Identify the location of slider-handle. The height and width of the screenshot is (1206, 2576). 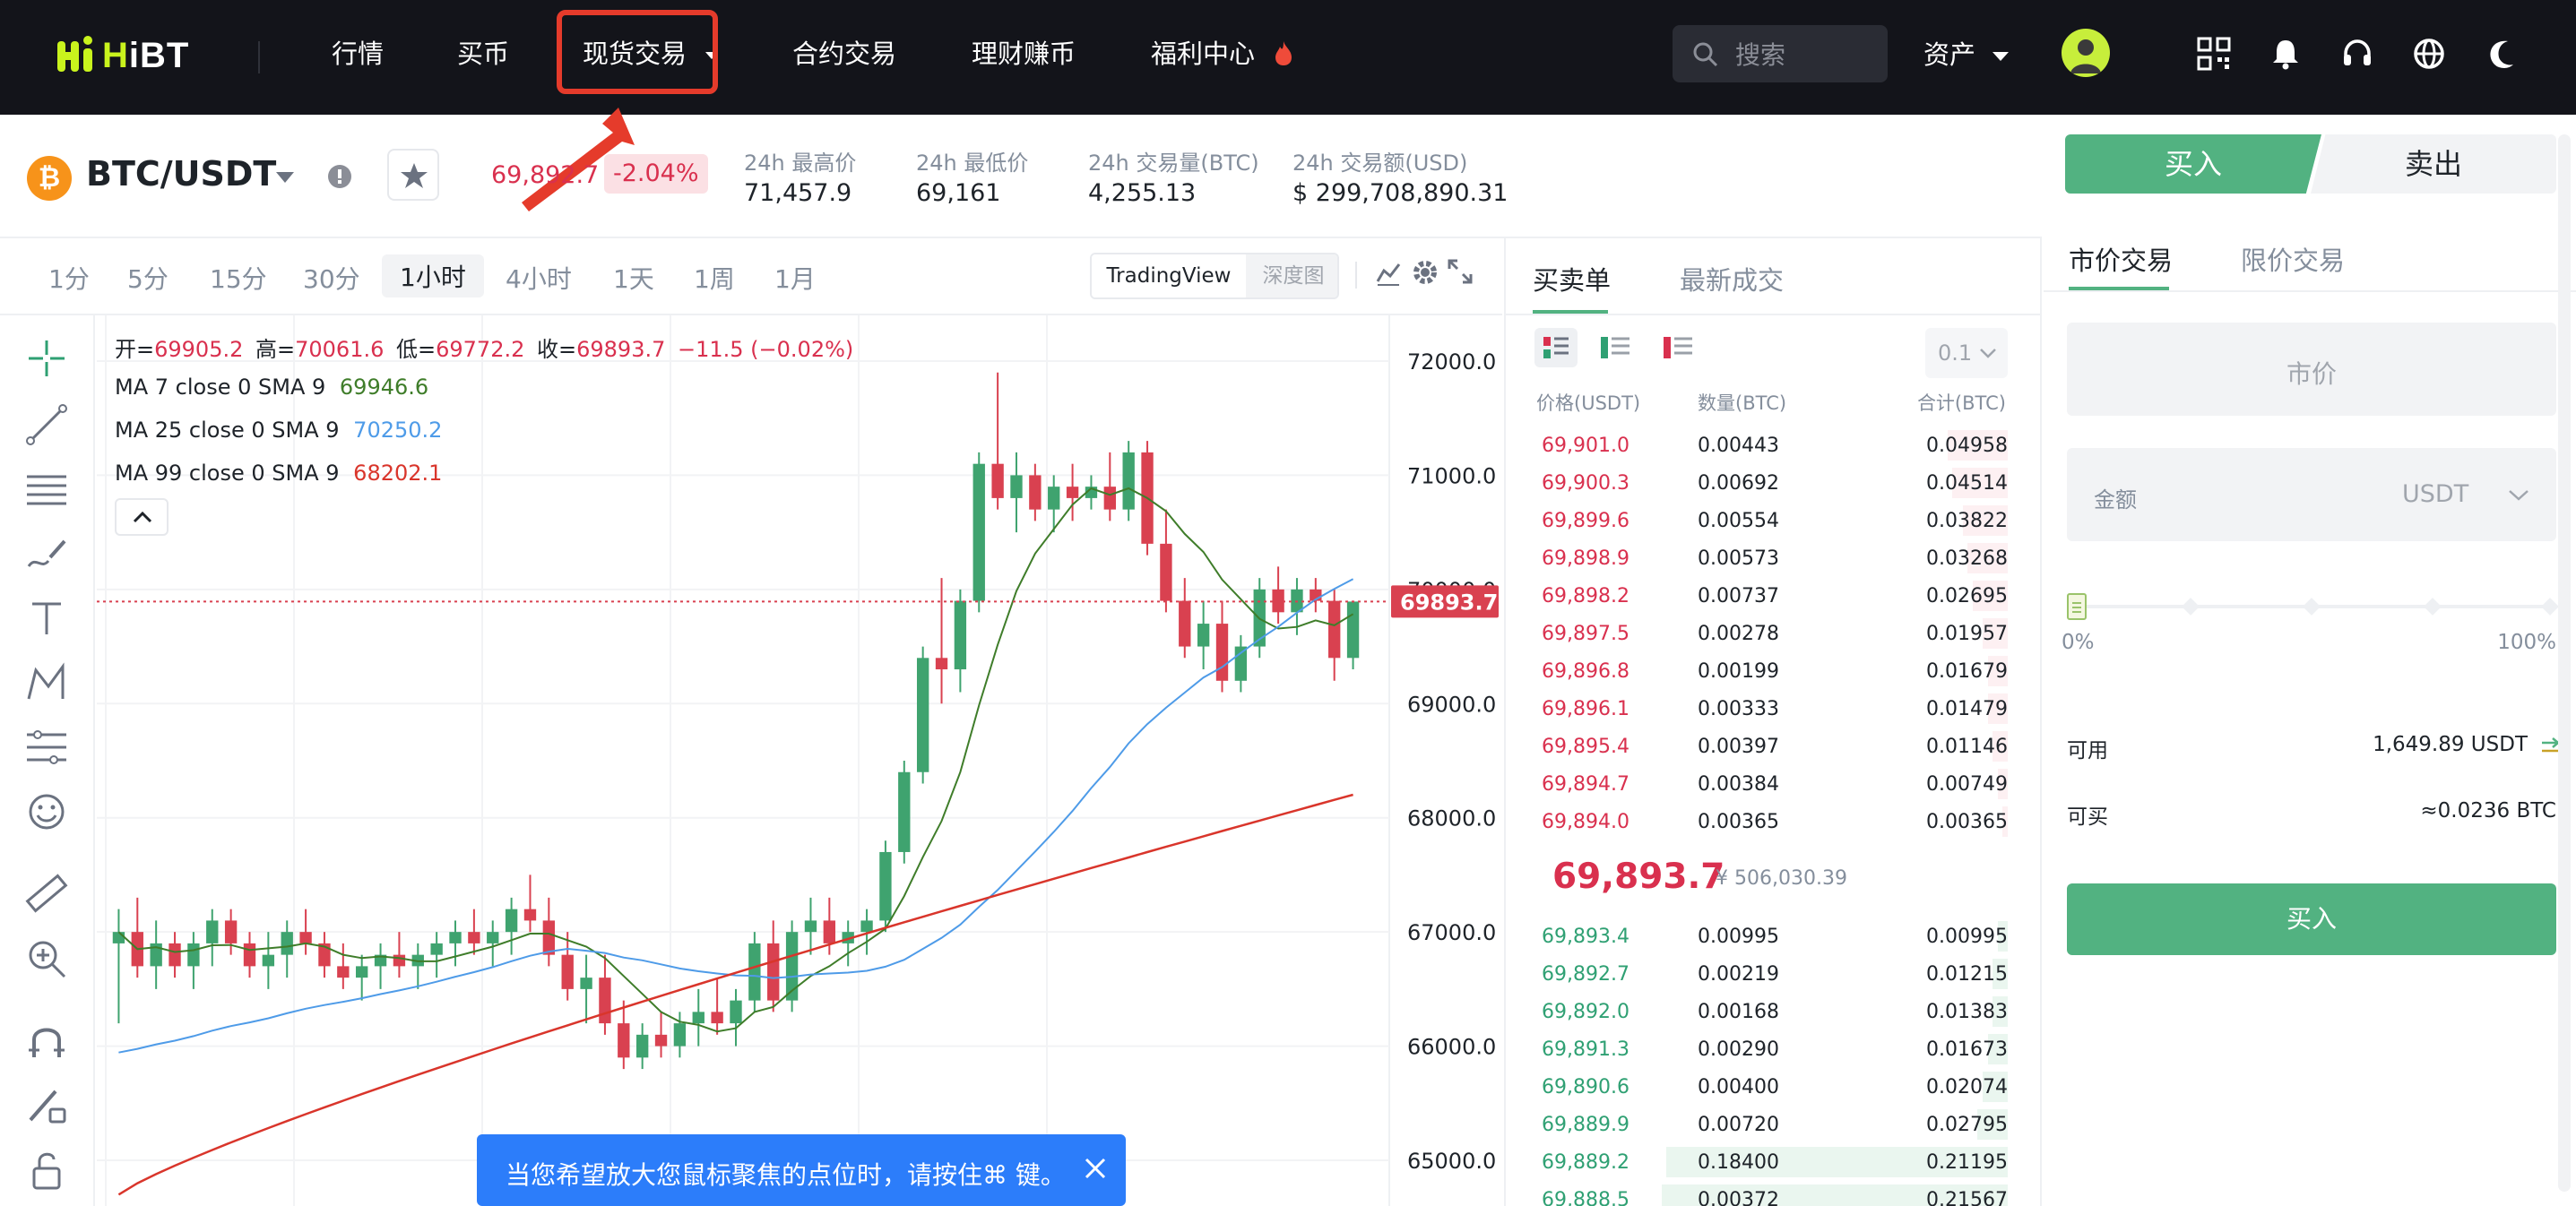
(2077, 606).